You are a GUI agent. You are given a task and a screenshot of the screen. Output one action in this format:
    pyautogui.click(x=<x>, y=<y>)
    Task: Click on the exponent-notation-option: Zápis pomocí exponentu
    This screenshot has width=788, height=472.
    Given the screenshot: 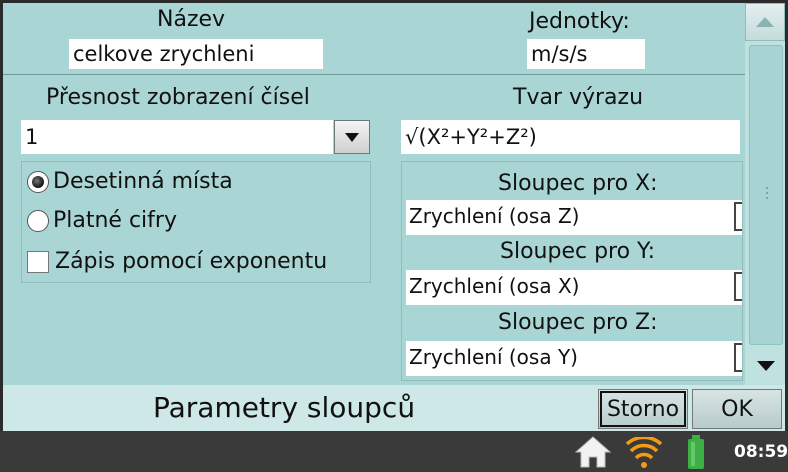 What is the action you would take?
    pyautogui.click(x=177, y=261)
    